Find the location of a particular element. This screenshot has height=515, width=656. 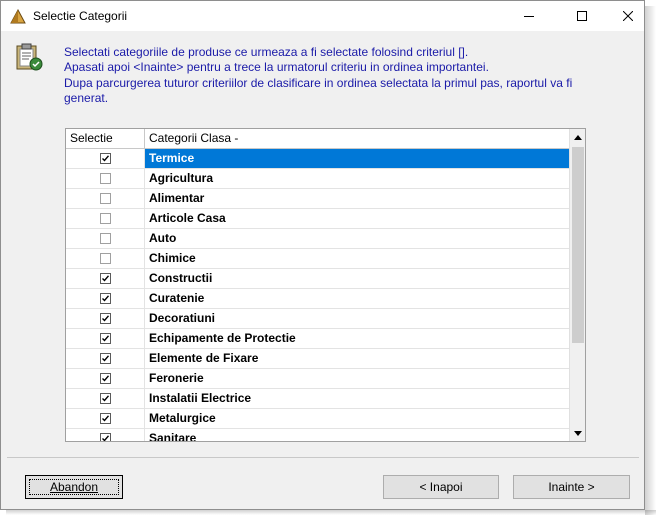

scrollbar-thumb is located at coordinates (578, 245).